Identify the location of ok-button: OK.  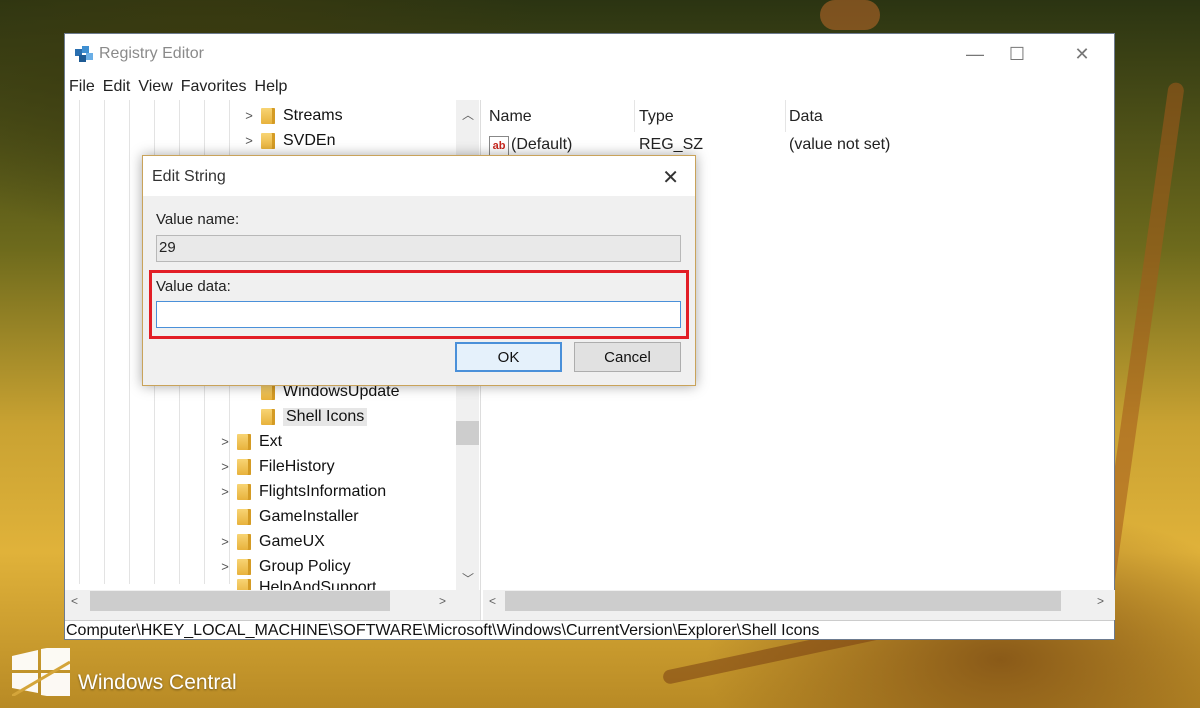
(508, 357).